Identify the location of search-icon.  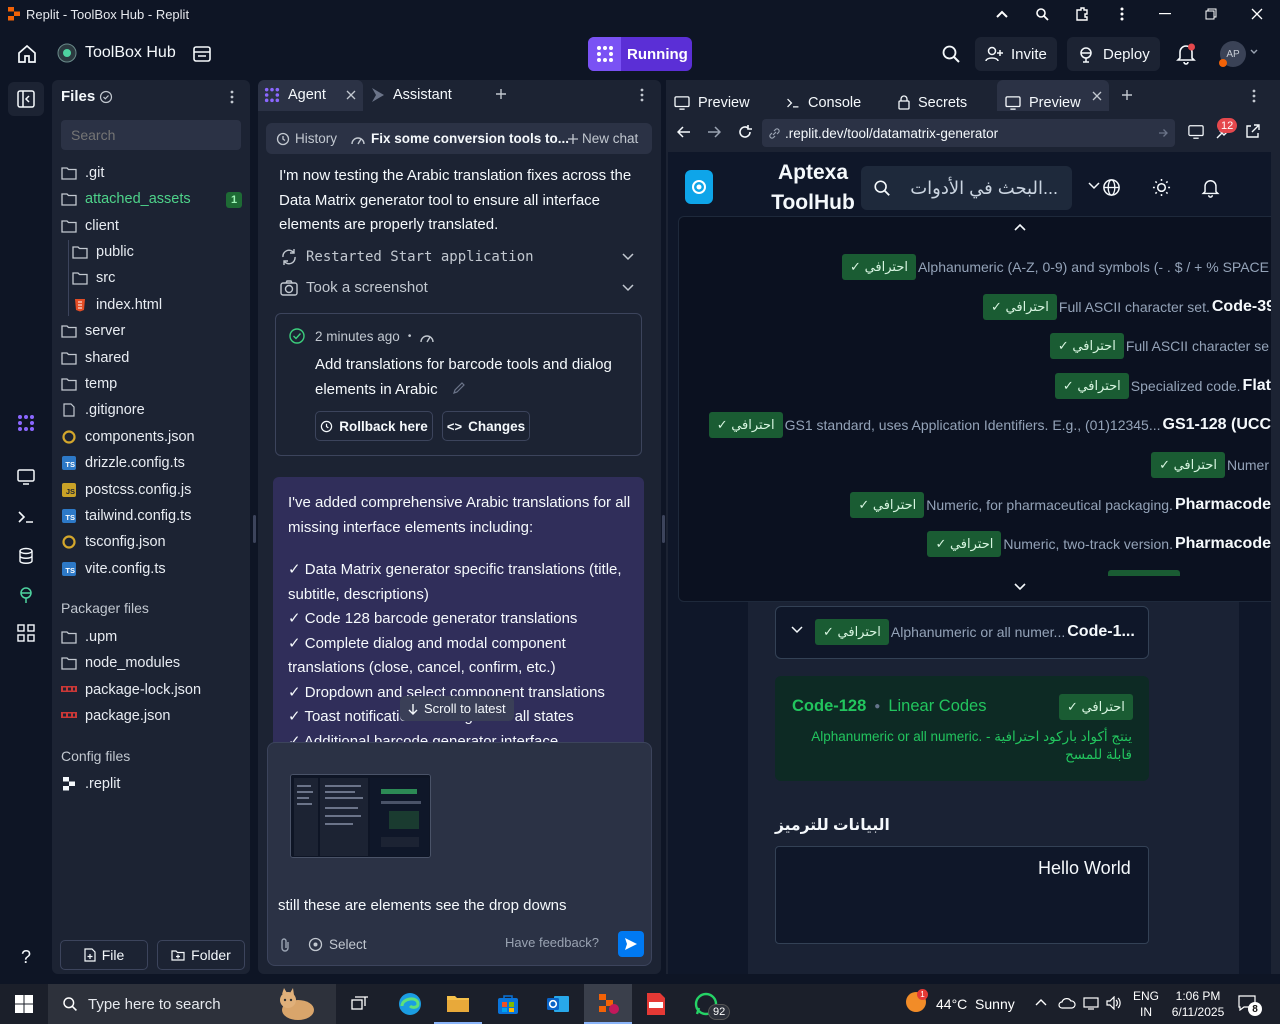
(951, 54).